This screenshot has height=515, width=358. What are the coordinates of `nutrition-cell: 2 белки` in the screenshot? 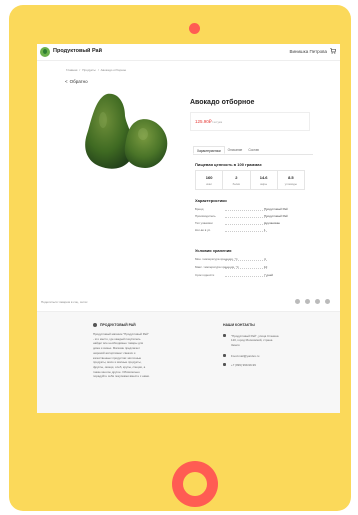 It's located at (237, 180).